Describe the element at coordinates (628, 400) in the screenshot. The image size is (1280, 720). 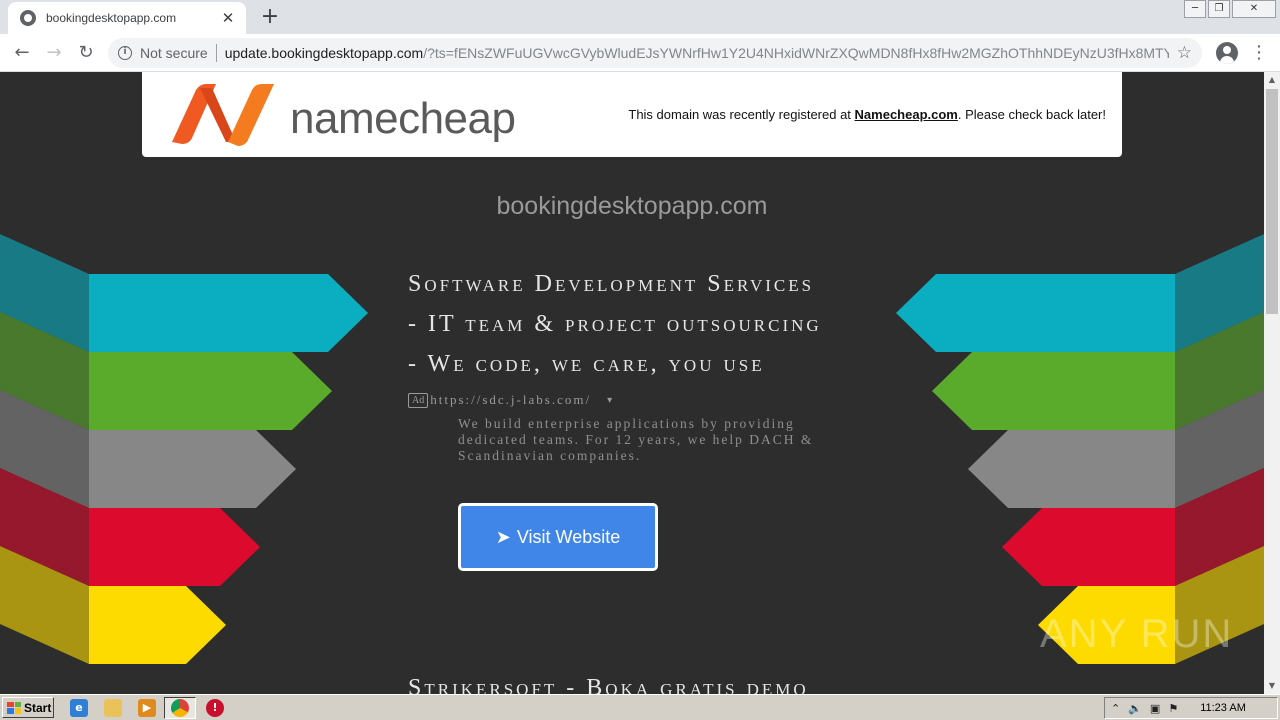
I see `ad-meta: Ad https://sdc.j-labs.com/ ▾` at that location.